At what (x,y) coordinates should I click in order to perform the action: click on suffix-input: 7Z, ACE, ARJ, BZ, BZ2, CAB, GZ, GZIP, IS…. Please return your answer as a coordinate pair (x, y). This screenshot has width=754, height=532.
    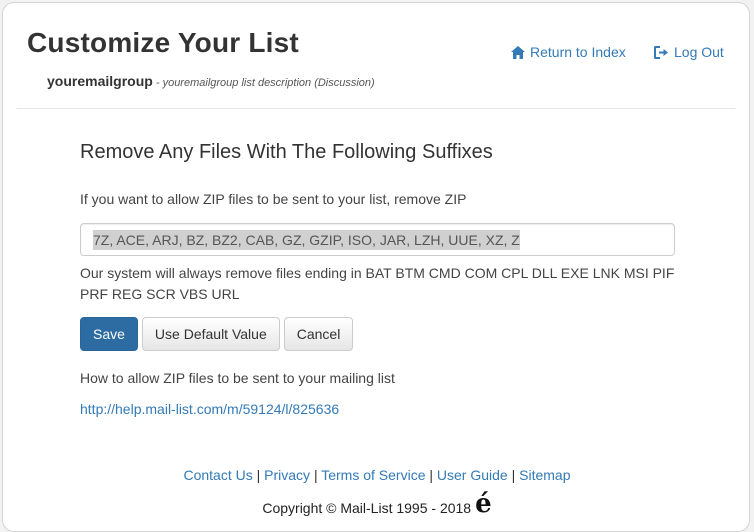
    Looking at the image, I should click on (377, 239).